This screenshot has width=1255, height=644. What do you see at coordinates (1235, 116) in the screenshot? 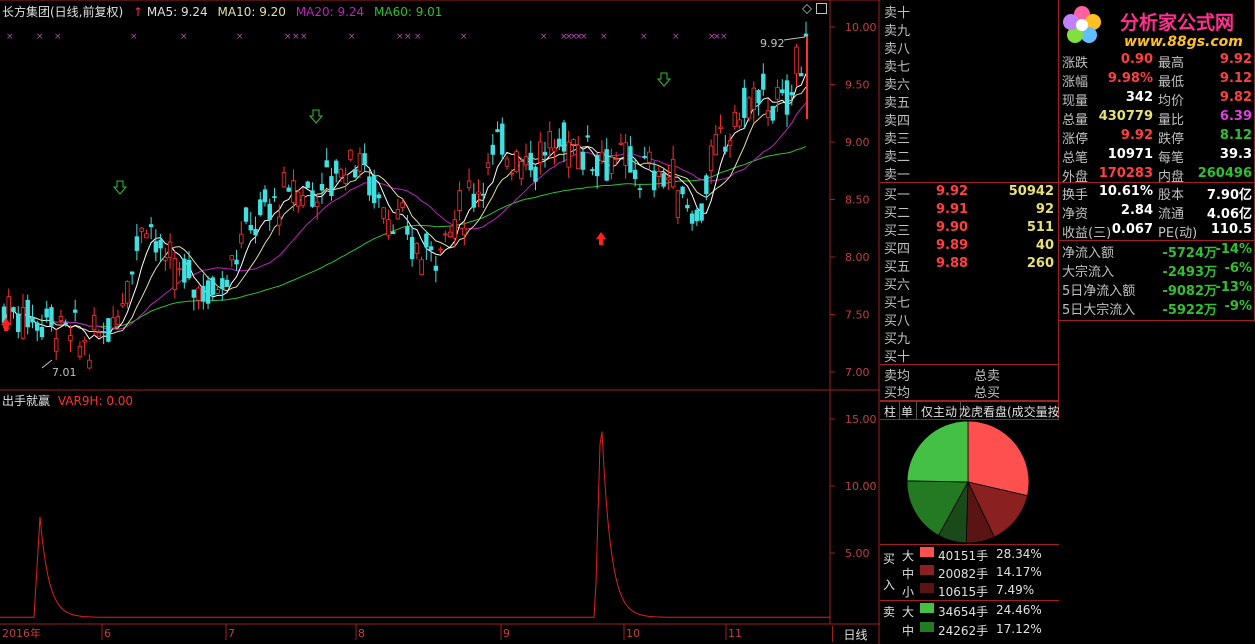
I see `quote-value: 6.39` at bounding box center [1235, 116].